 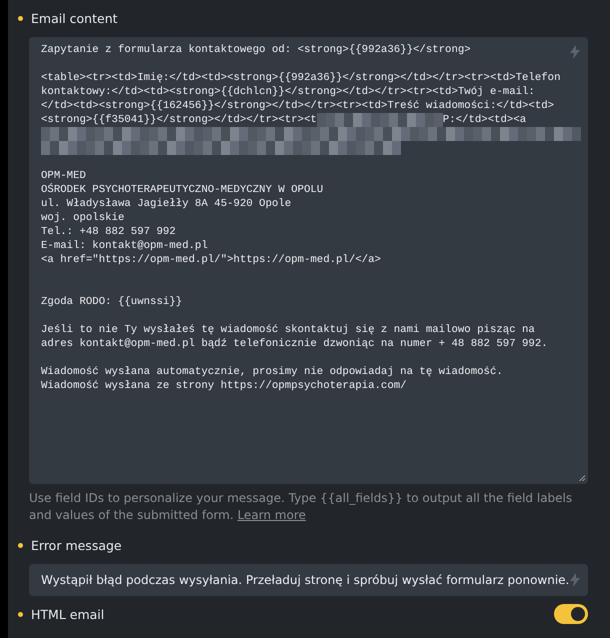 What do you see at coordinates (297, 106) in the screenshot?
I see `code-line: </td><td><strong>{{162456}}</strong></td></tr><tr><td>Treść wiadomości:</td><td>` at bounding box center [297, 106].